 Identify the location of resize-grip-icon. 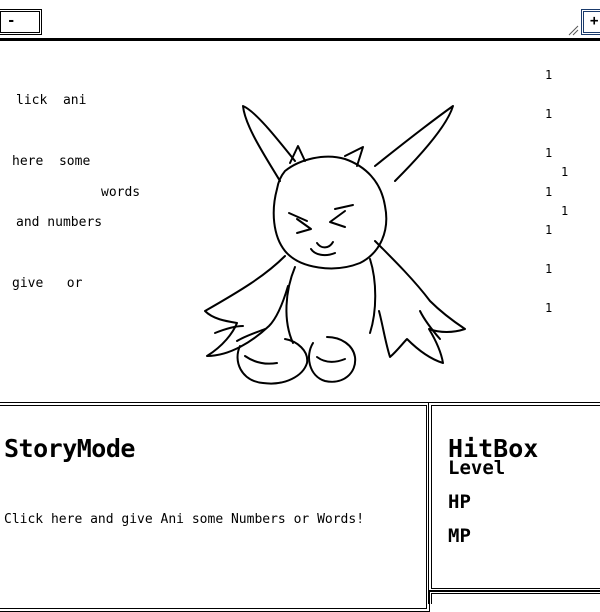
(573, 30).